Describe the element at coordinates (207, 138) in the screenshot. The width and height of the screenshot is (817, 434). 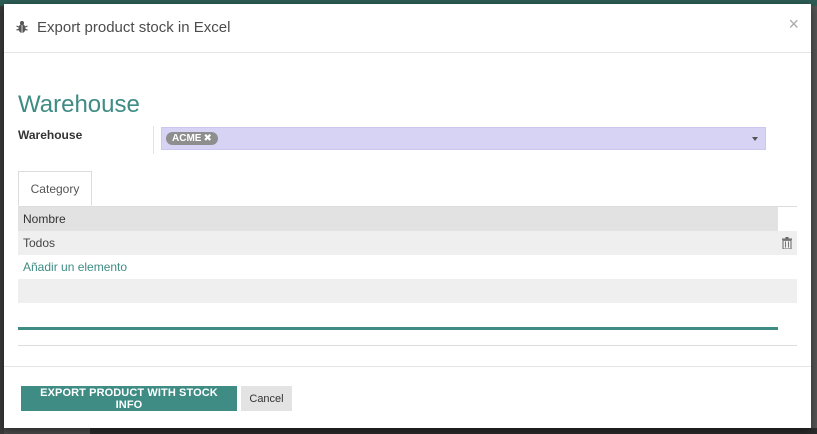
I see `tag-remove-icon: ✖` at that location.